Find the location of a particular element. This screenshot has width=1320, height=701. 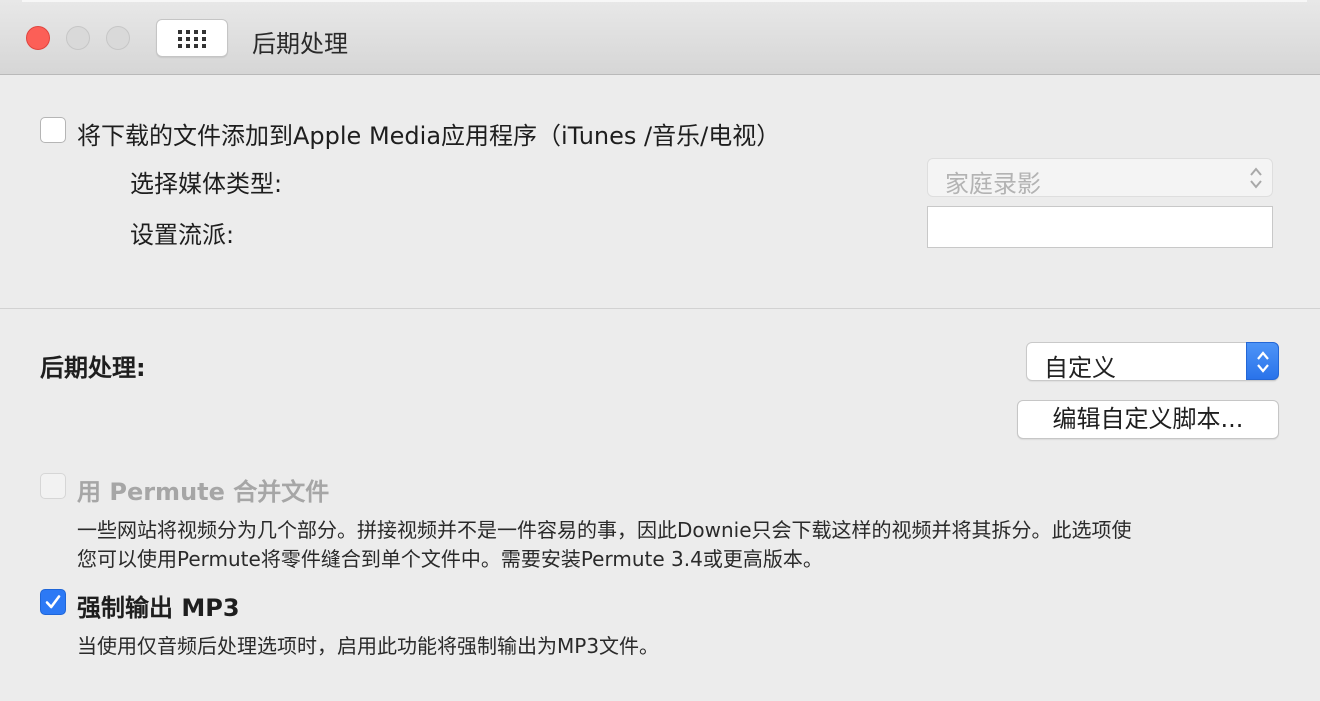

checkmark-icon is located at coordinates (53, 602).